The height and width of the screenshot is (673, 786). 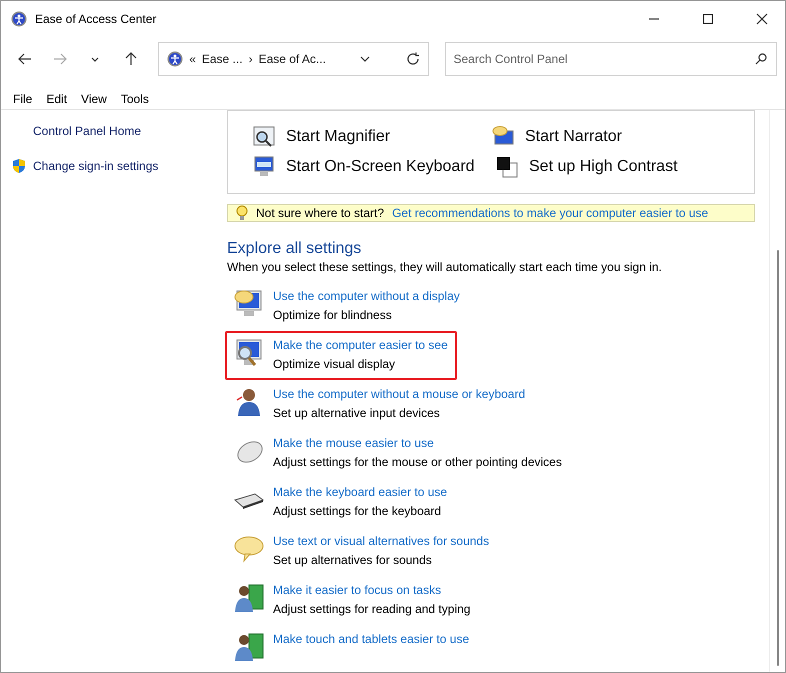 What do you see at coordinates (762, 18) in the screenshot?
I see `close-icon` at bounding box center [762, 18].